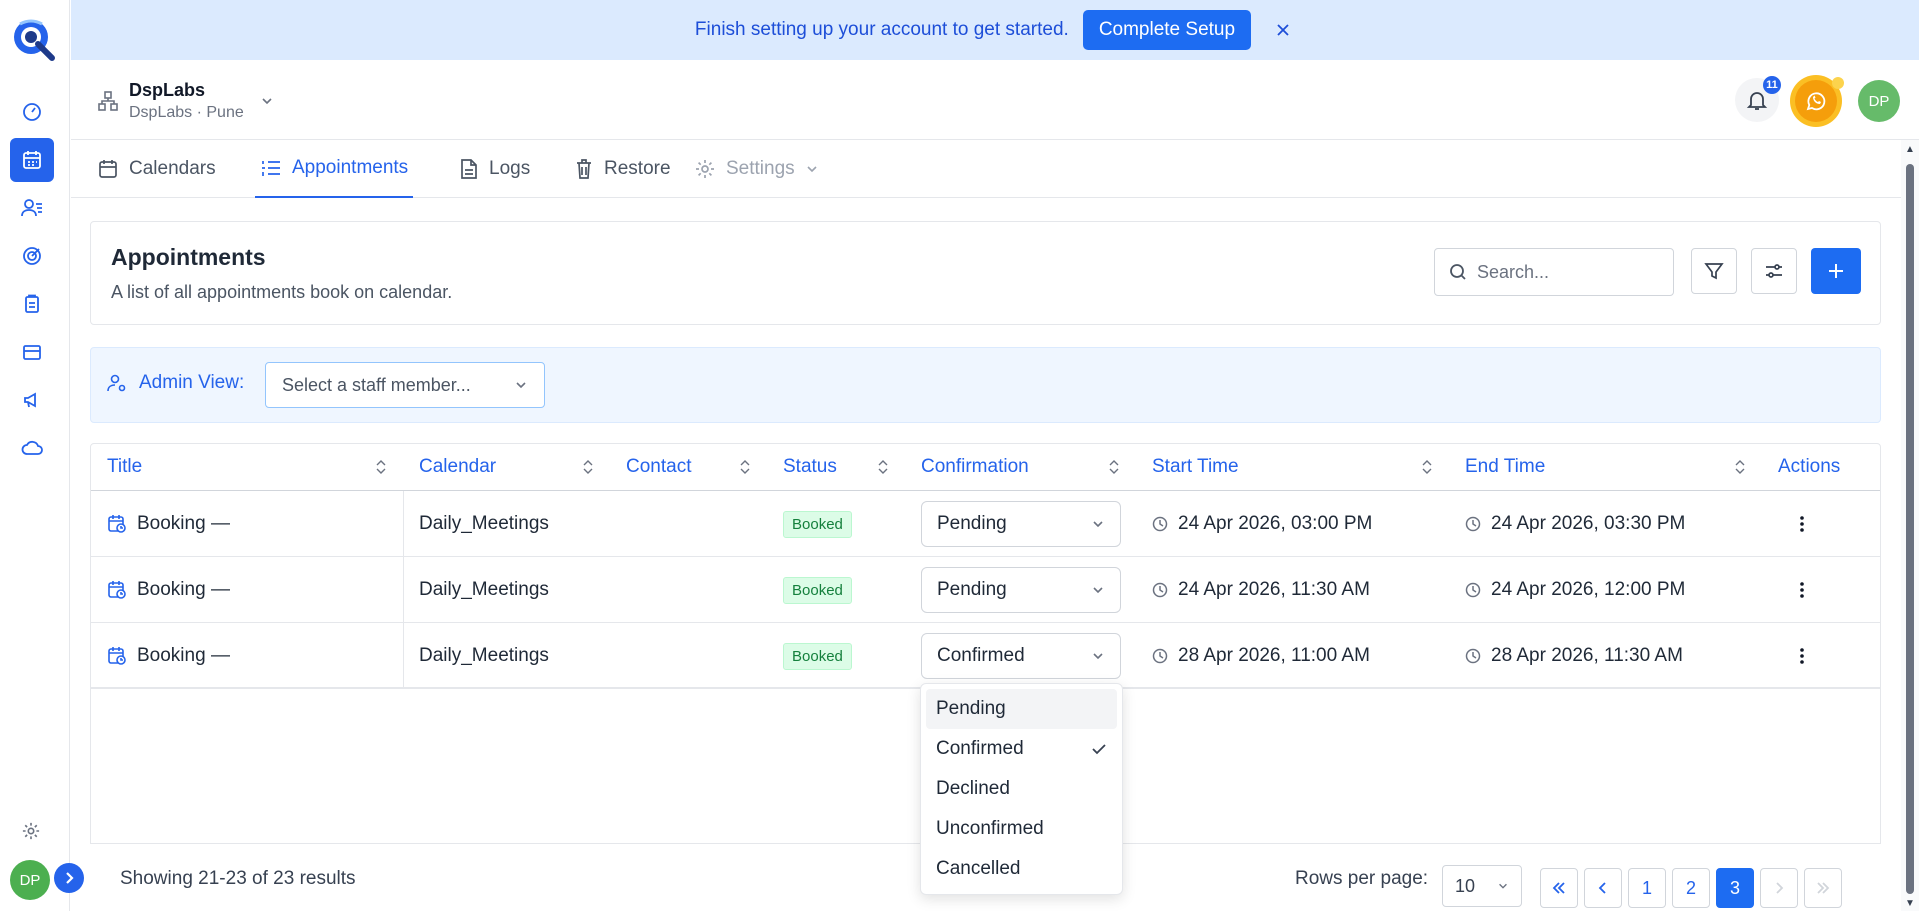 The height and width of the screenshot is (911, 1919). I want to click on scroll-down-arrow-icon: ▼, so click(1910, 903).